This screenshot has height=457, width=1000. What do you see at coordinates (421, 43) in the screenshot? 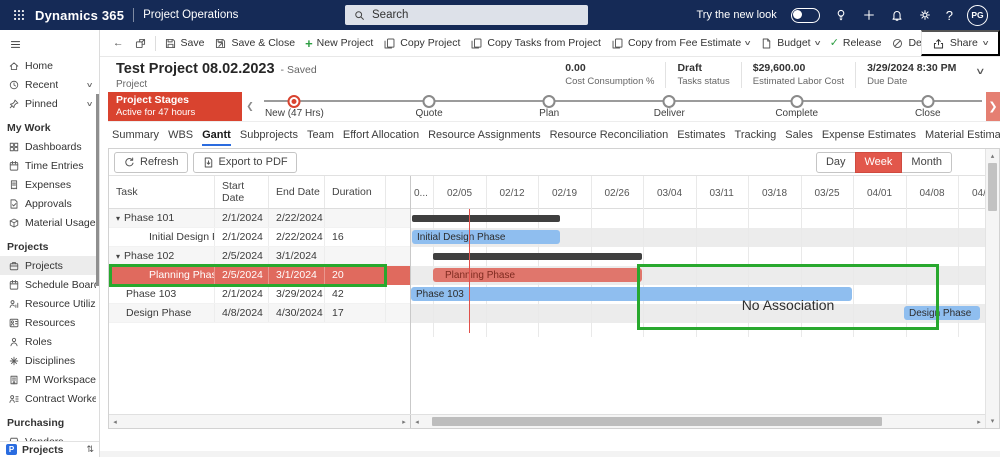
I see `copy-project-button: Copy Project` at bounding box center [421, 43].